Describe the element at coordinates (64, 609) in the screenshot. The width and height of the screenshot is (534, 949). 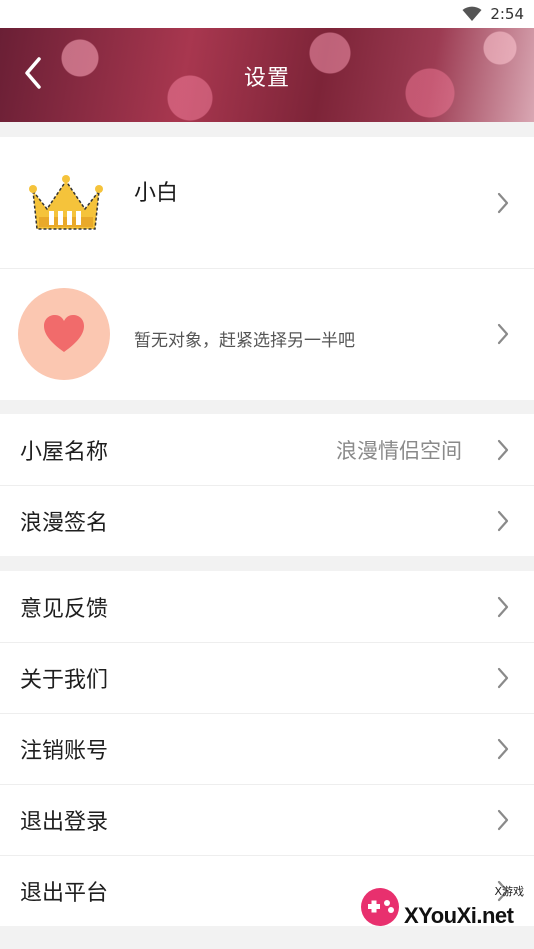
I see `feedback-label: 意见反馈` at that location.